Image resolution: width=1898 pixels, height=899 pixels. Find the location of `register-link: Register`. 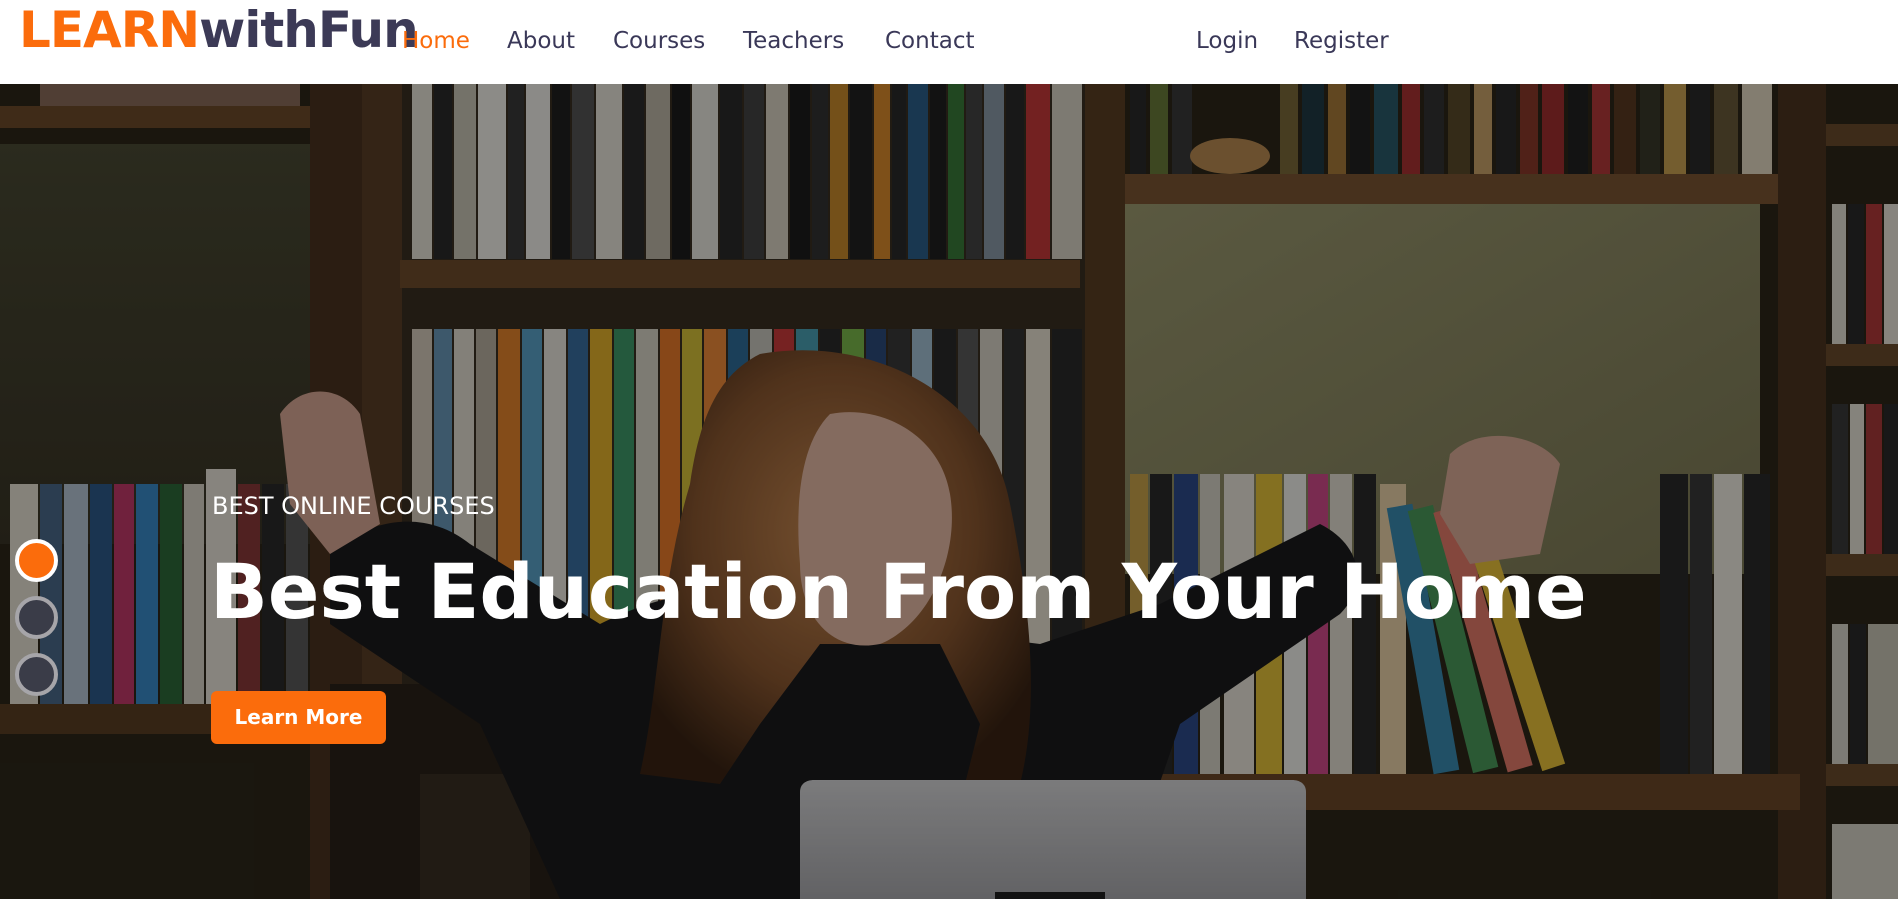

register-link: Register is located at coordinates (1341, 41).